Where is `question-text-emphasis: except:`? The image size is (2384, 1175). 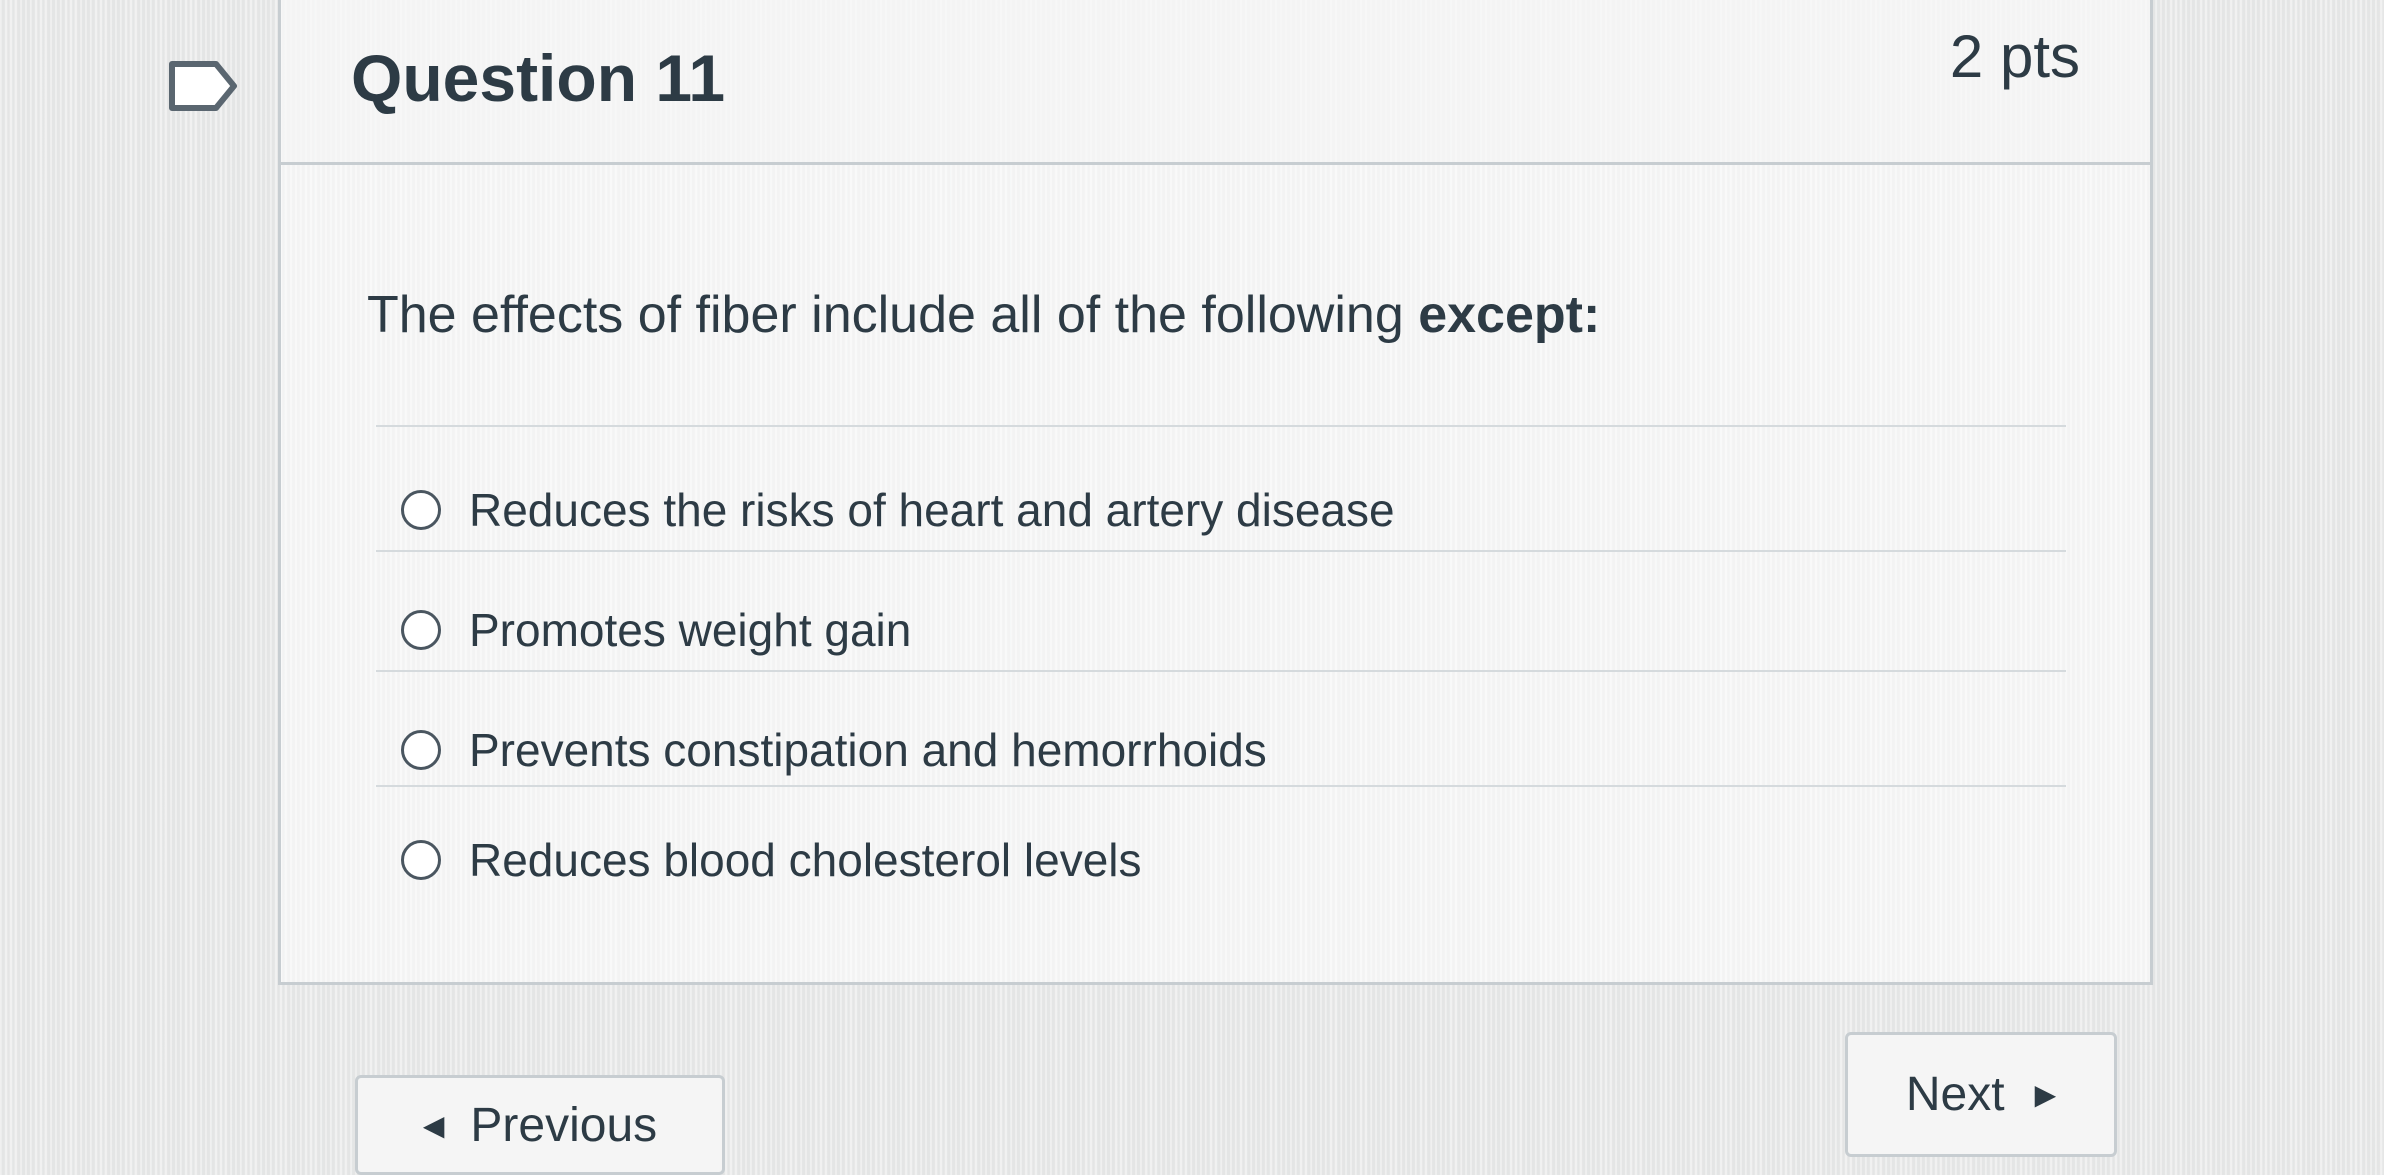 question-text-emphasis: except: is located at coordinates (1509, 315).